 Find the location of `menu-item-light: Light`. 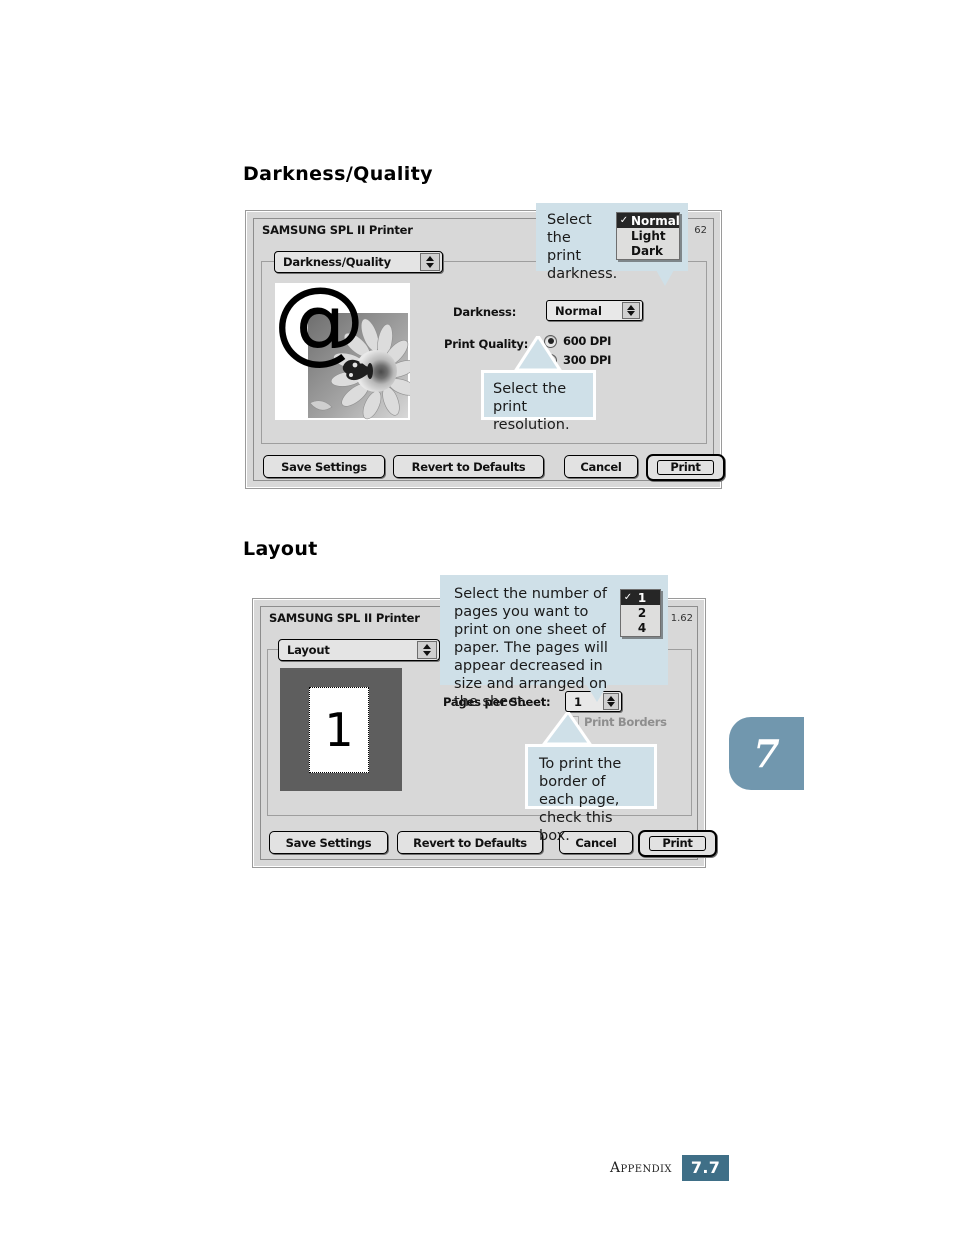

menu-item-light: Light is located at coordinates (648, 235).